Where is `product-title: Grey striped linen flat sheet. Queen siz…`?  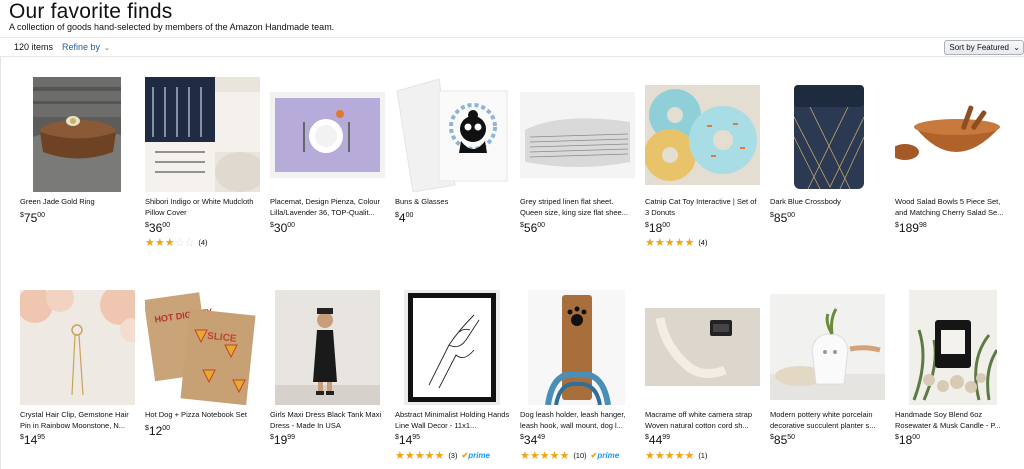 product-title: Grey striped linen flat sheet. Queen siz… is located at coordinates (578, 207).